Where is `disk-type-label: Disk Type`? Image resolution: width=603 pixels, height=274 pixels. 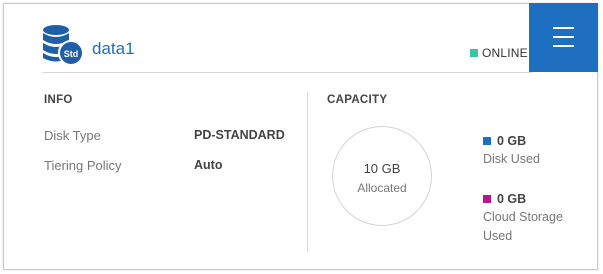 disk-type-label: Disk Type is located at coordinates (72, 135).